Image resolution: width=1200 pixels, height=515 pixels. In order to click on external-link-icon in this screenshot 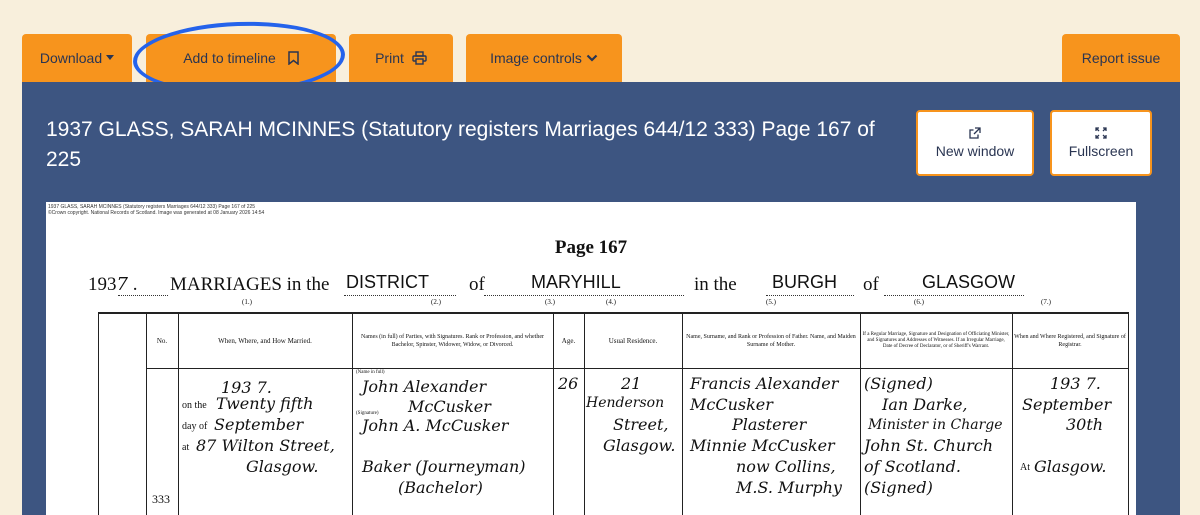, I will do `click(975, 133)`.